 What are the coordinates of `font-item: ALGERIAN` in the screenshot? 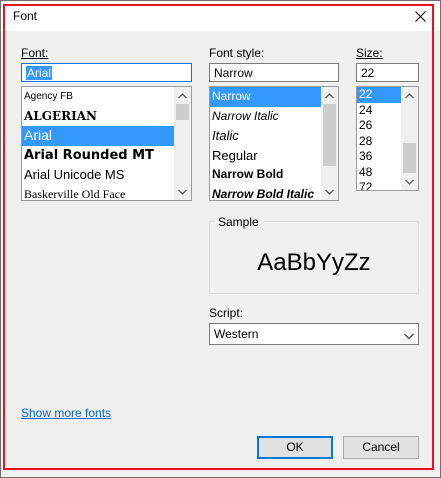 It's located at (98, 117).